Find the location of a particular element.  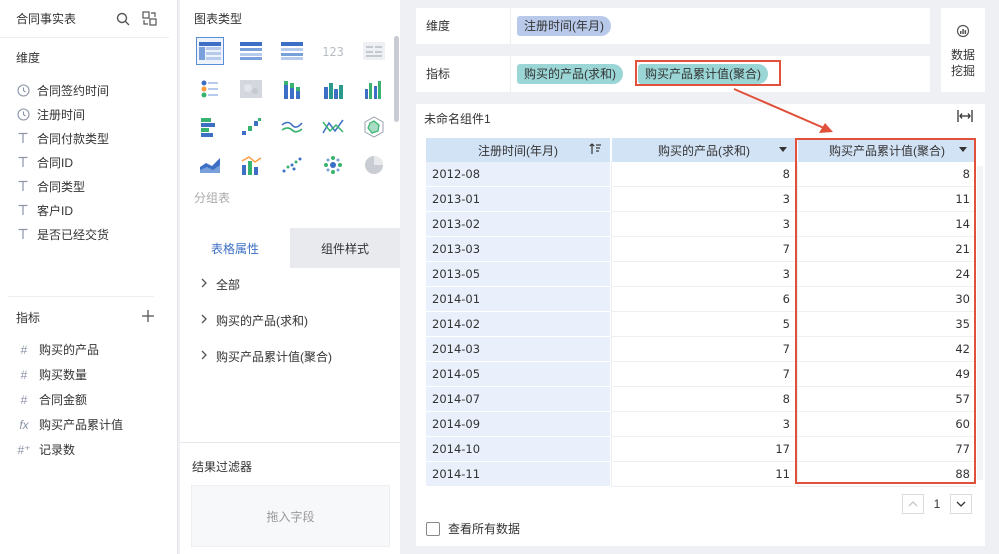

property-purchased-sum: 购买的产品(求和) is located at coordinates (244, 320).